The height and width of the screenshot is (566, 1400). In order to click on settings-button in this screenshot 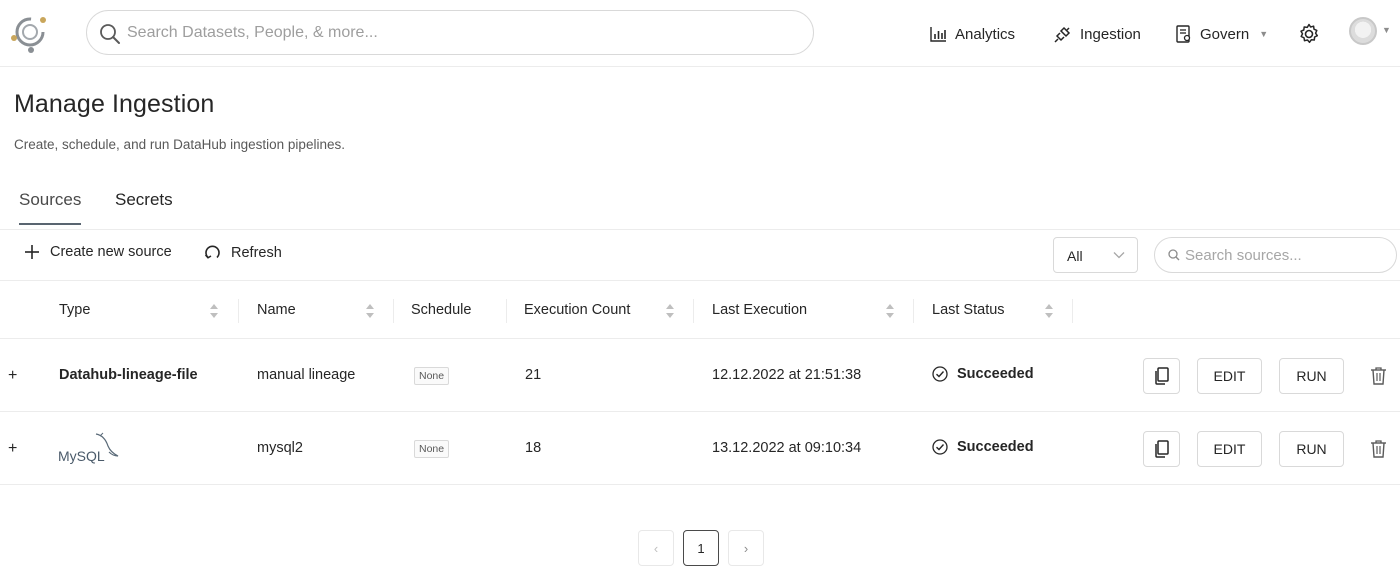, I will do `click(1309, 34)`.